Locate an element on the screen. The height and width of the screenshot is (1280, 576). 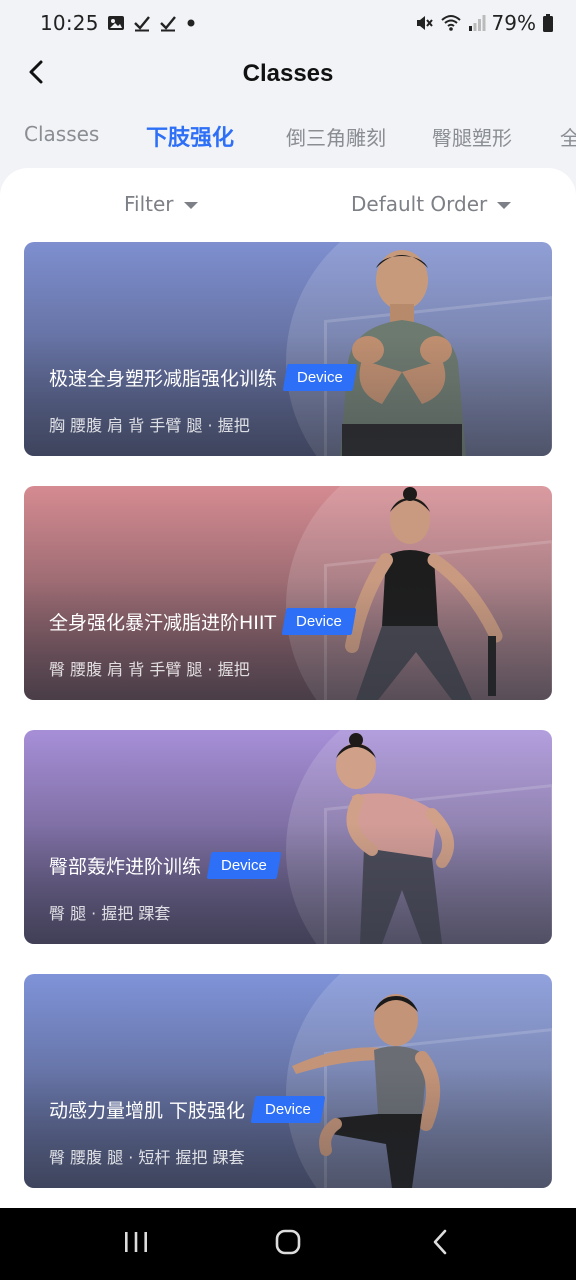
chevron-left-icon is located at coordinates (36, 74).